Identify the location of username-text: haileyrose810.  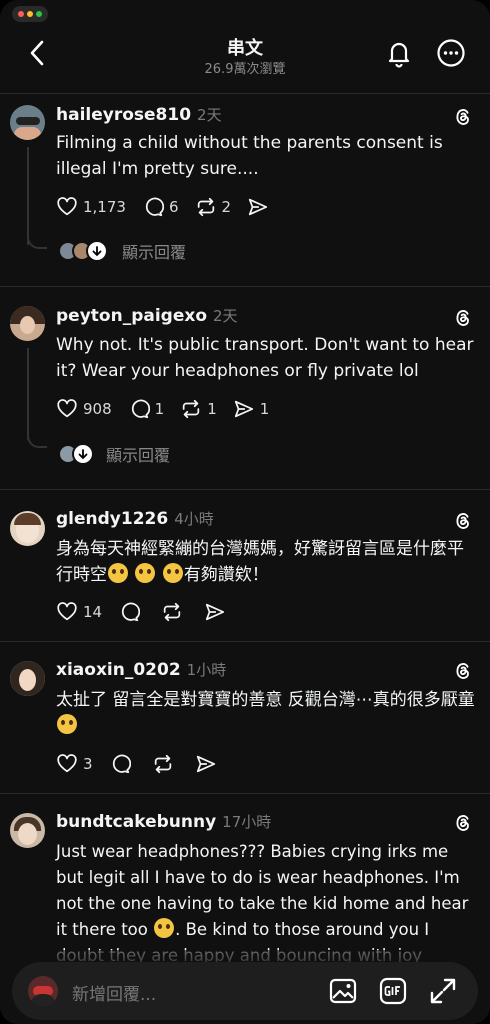
(123, 115).